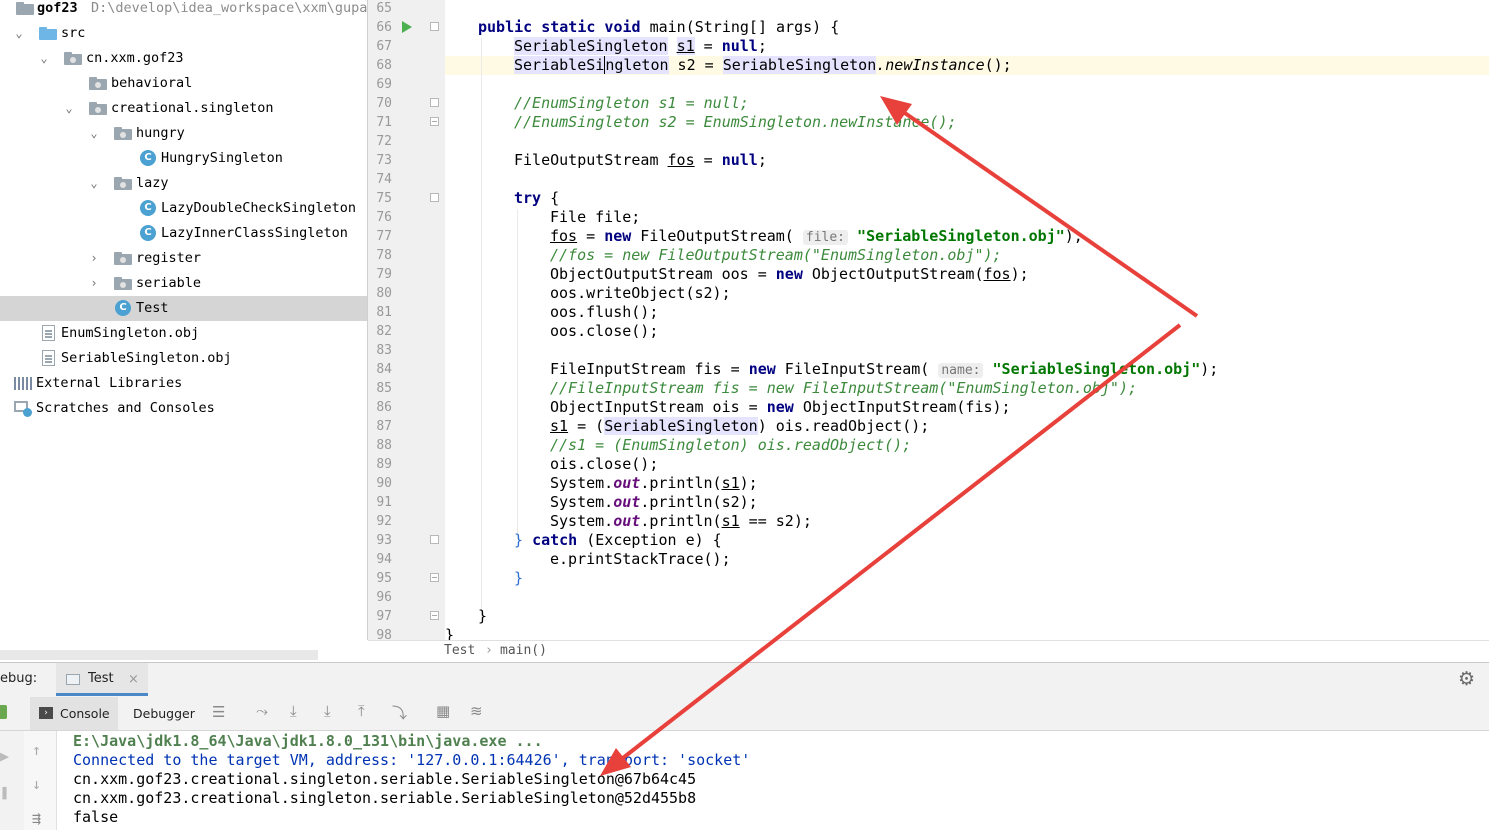  I want to click on arrow-to-newinstance, so click(1039, 207).